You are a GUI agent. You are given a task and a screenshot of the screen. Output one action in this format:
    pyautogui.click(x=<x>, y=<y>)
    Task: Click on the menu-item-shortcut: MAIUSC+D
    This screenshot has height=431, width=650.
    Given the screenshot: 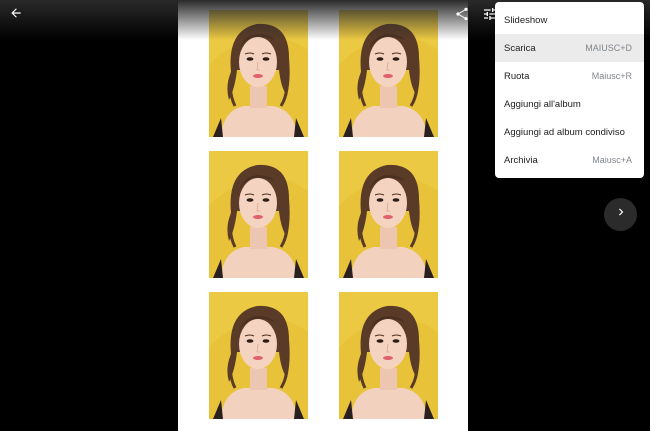 What is the action you would take?
    pyautogui.click(x=608, y=48)
    